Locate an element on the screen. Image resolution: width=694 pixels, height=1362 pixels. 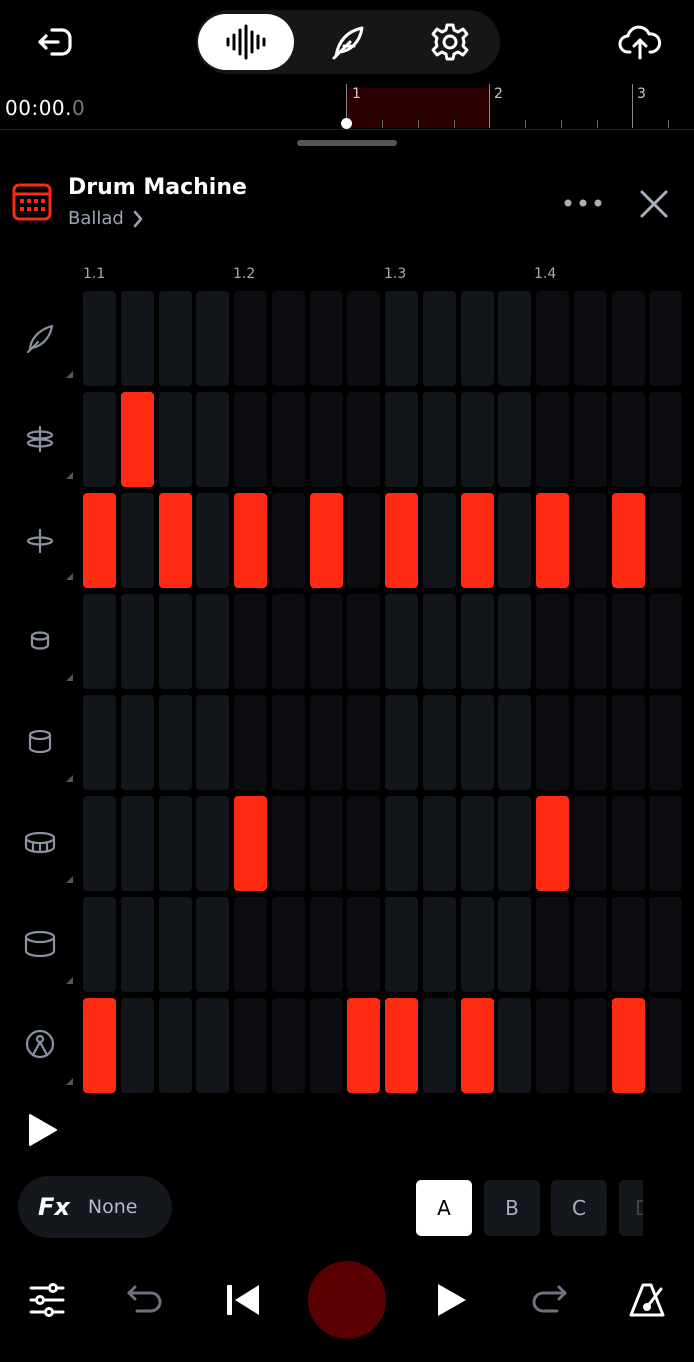
kick-drum-row-button is located at coordinates (40, 1045).